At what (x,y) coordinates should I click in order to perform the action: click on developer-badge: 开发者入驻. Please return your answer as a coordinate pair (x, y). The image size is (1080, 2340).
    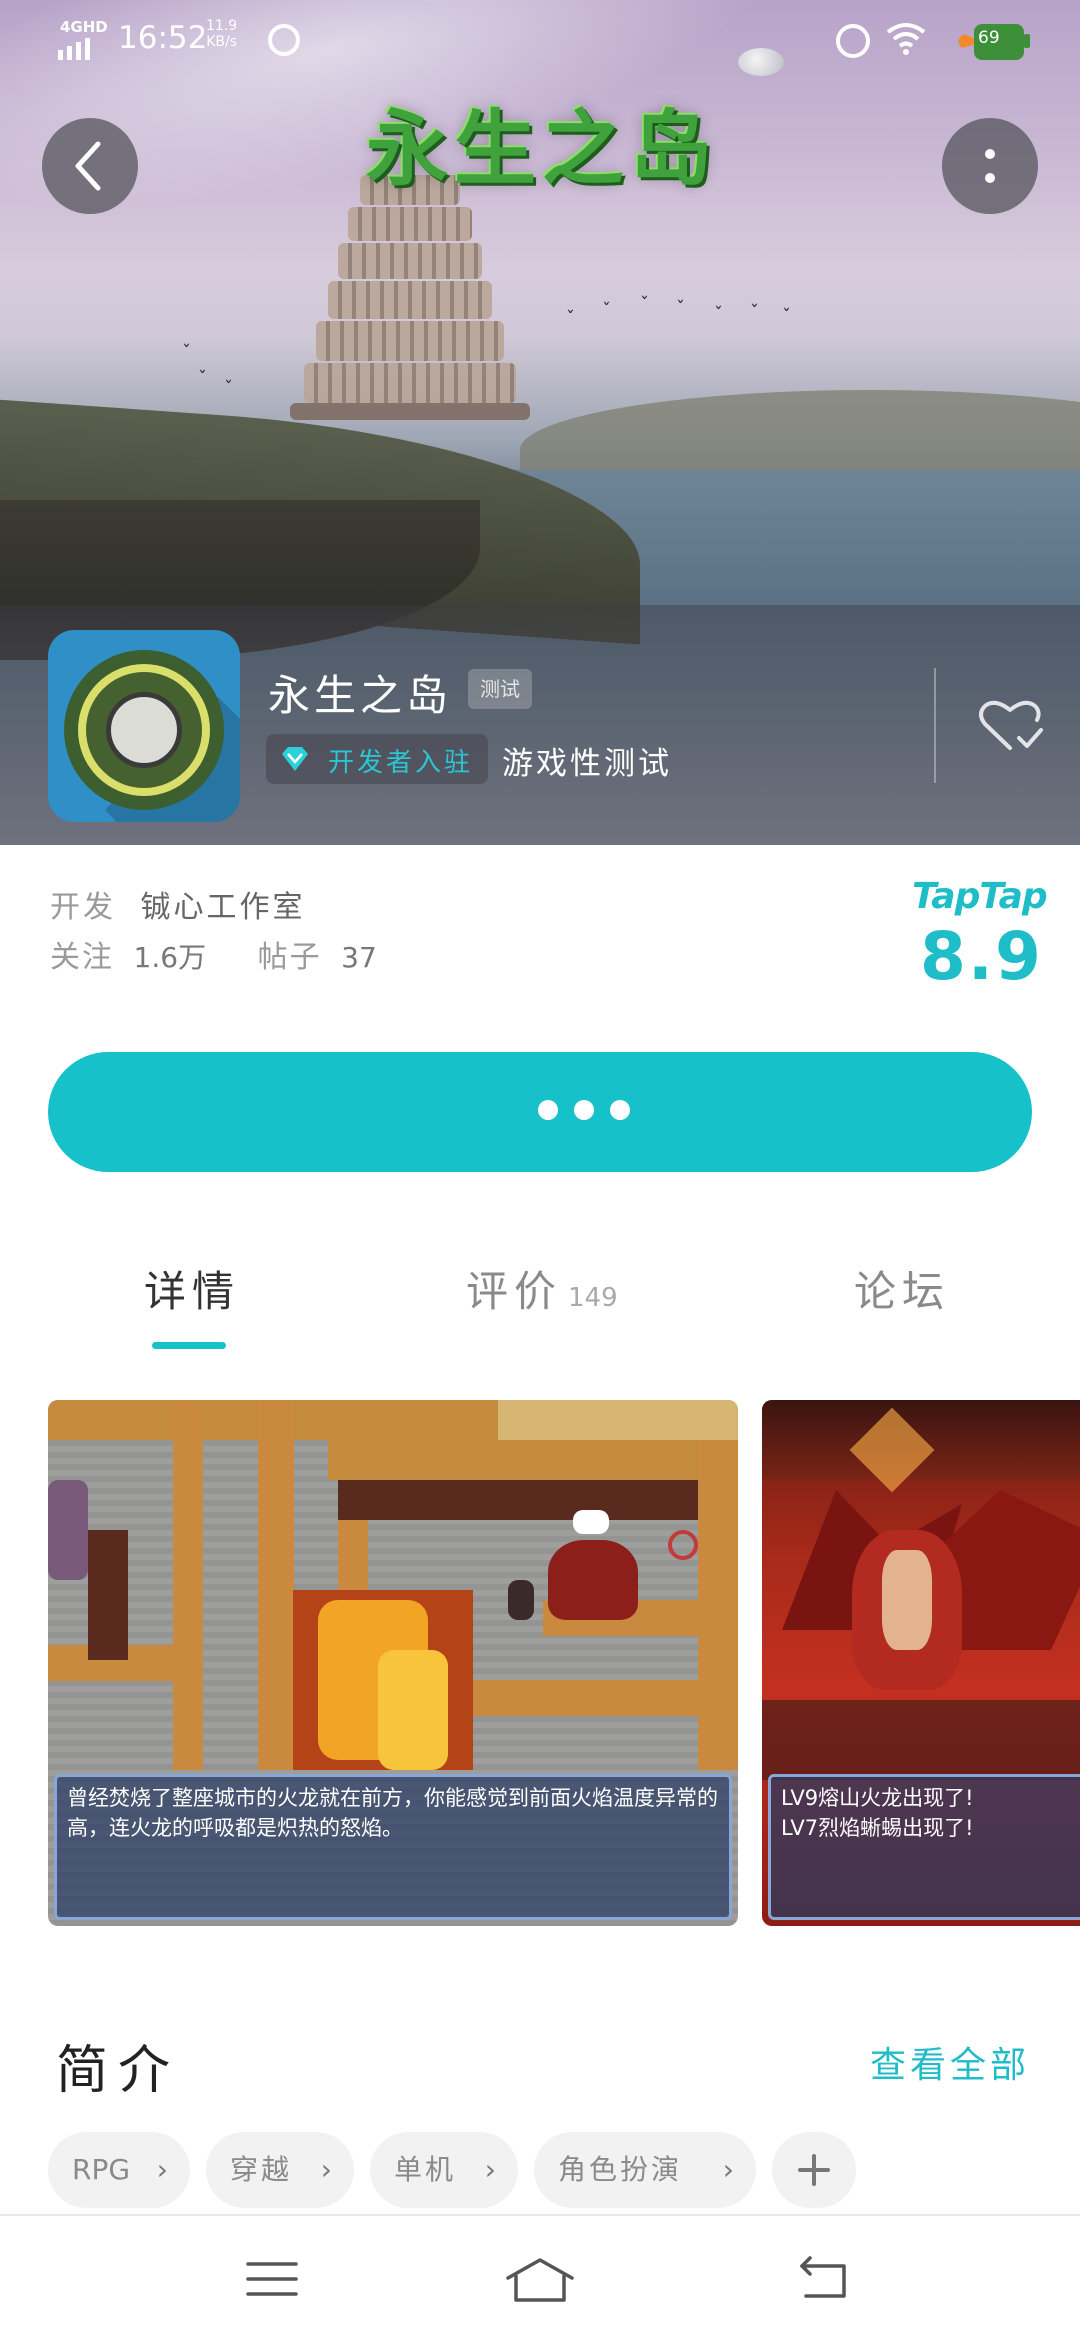
    Looking at the image, I should click on (377, 759).